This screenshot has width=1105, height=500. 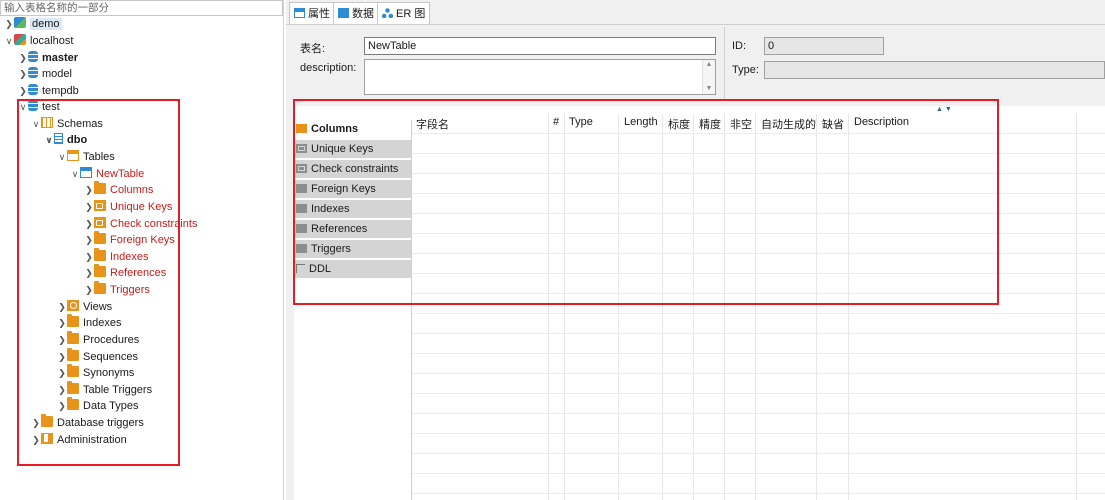 I want to click on side-tab-unique-keys: Unique Keys, so click(x=352, y=149).